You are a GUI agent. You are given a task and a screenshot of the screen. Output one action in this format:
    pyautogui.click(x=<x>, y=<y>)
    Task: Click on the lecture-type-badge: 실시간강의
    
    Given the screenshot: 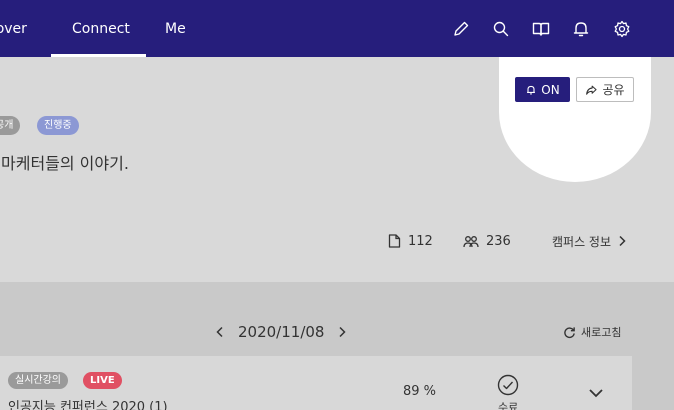 What is the action you would take?
    pyautogui.click(x=38, y=380)
    